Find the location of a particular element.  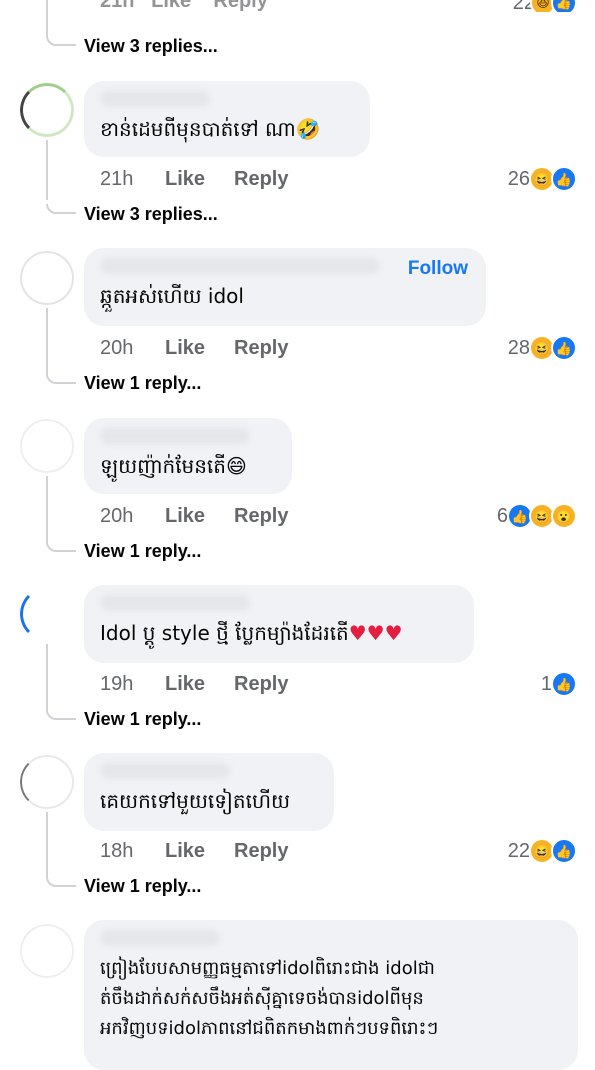

reaction-count: 26 is located at coordinates (518, 178).